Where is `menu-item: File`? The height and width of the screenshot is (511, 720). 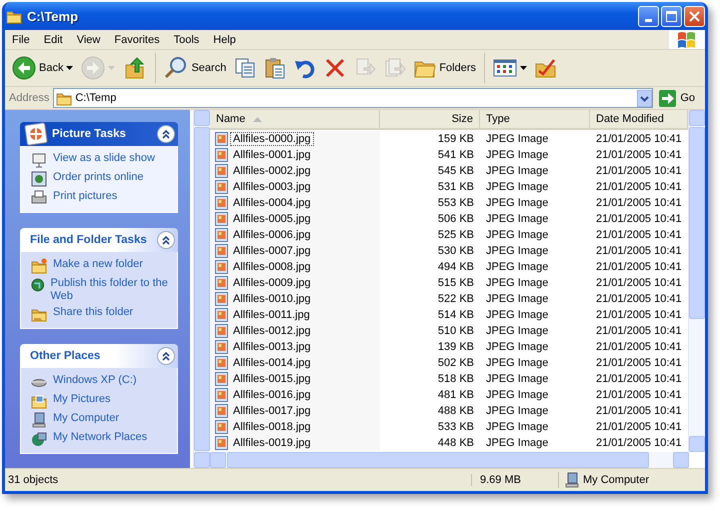 menu-item: File is located at coordinates (21, 40).